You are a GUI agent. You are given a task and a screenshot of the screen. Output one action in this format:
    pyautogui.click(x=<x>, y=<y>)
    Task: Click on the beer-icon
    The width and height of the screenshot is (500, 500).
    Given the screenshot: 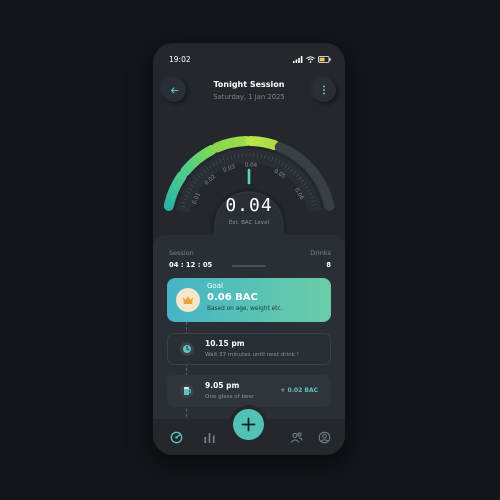 What is the action you would take?
    pyautogui.click(x=187, y=391)
    